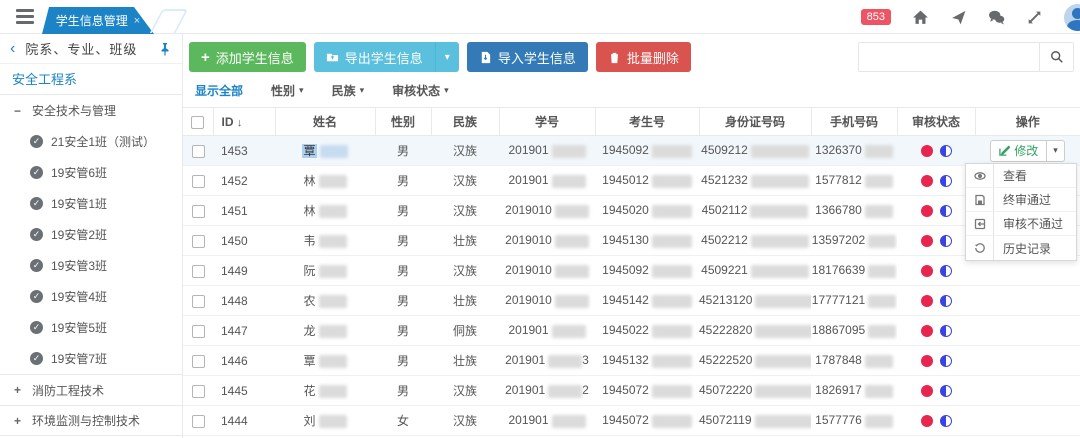  Describe the element at coordinates (91, 358) in the screenshot. I see `tree-leaf-class-7: ✓ 19安管7班` at that location.